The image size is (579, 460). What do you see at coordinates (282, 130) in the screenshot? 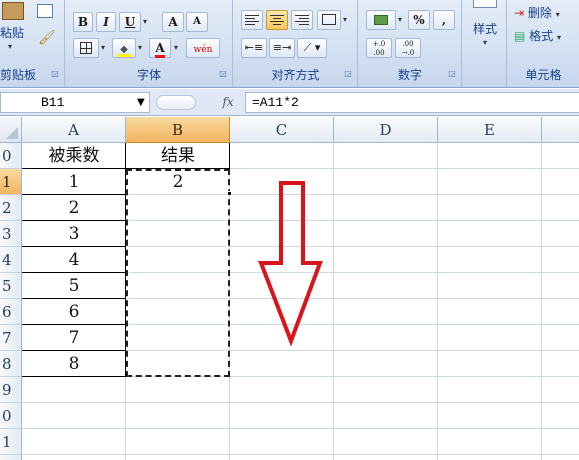
I see `column-header-c: C` at bounding box center [282, 130].